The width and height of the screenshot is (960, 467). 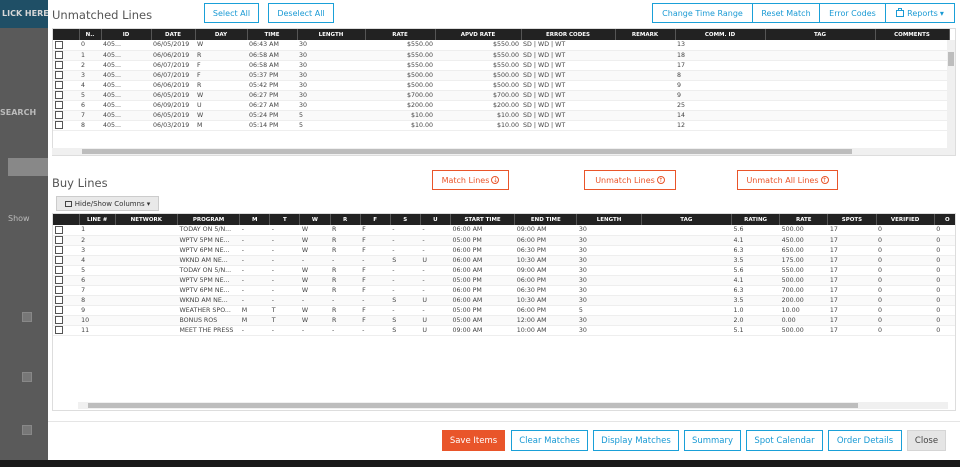 I want to click on buy-table-cell: R, so click(x=345, y=240).